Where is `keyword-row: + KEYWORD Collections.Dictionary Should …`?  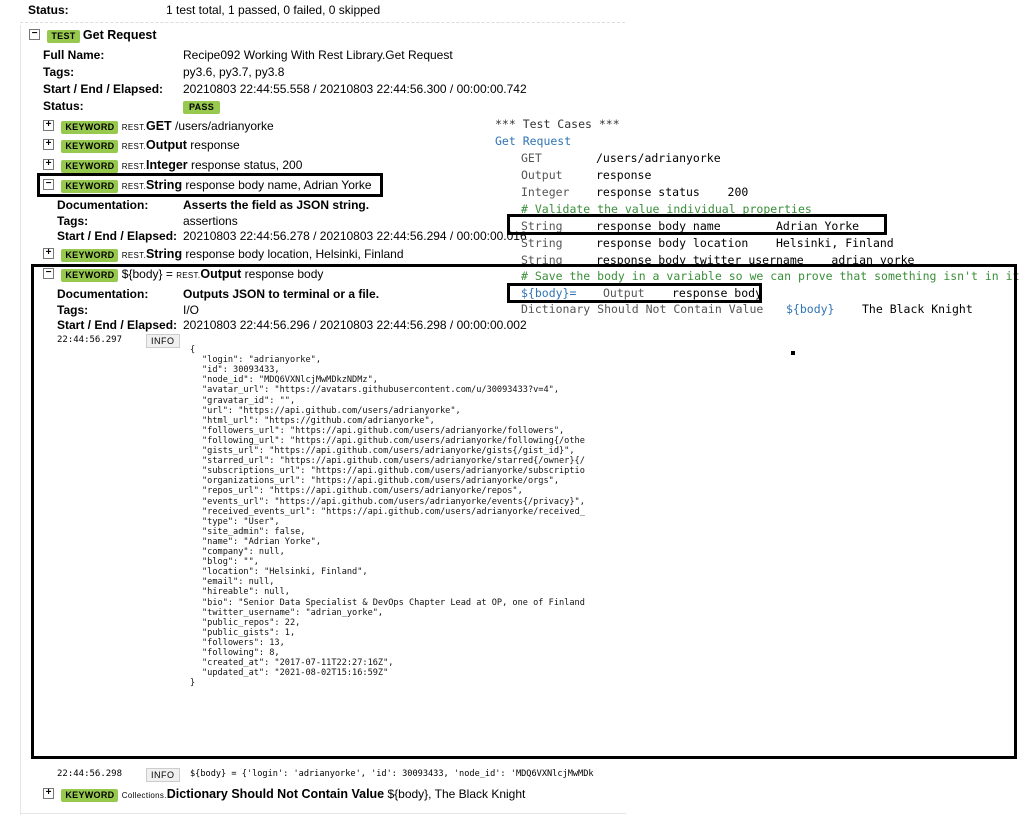 keyword-row: + KEYWORD Collections.Dictionary Should … is located at coordinates (284, 794).